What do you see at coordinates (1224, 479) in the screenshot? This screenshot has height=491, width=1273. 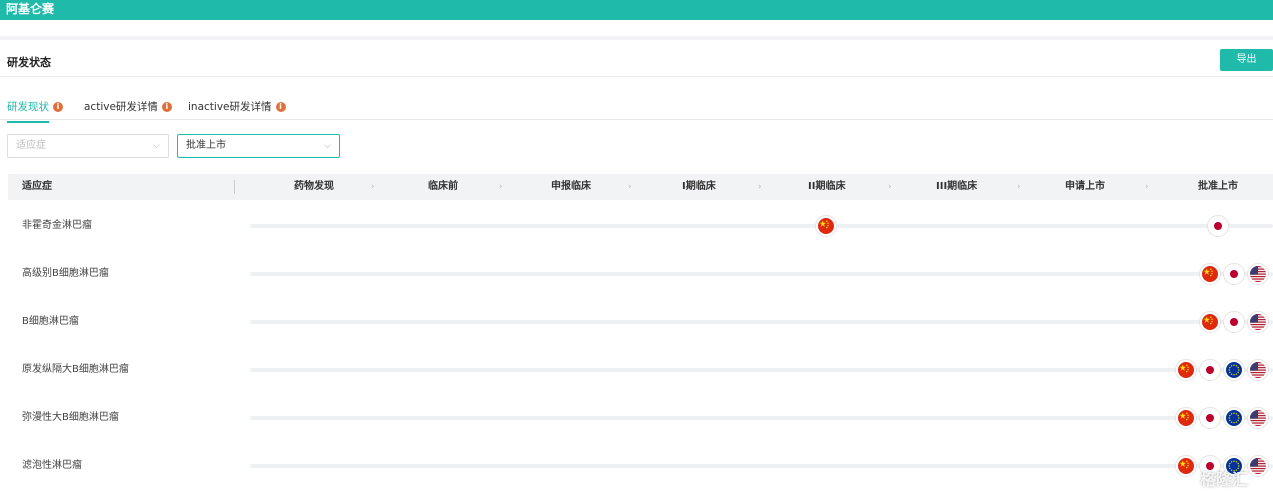 I see `watermark: 格隆汇` at bounding box center [1224, 479].